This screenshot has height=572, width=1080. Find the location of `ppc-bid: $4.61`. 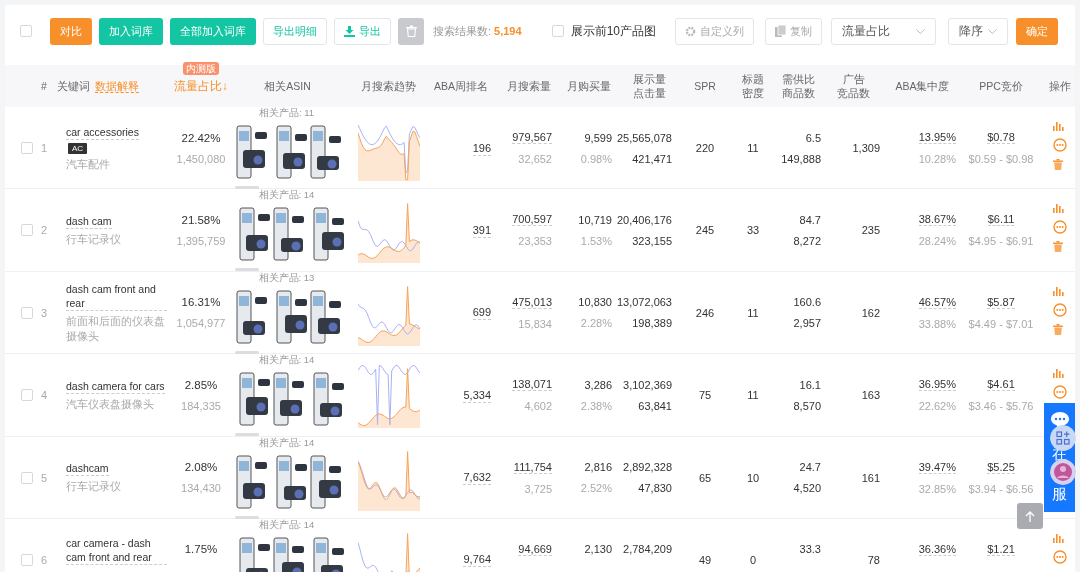

ppc-bid: $4.61 is located at coordinates (1001, 385).